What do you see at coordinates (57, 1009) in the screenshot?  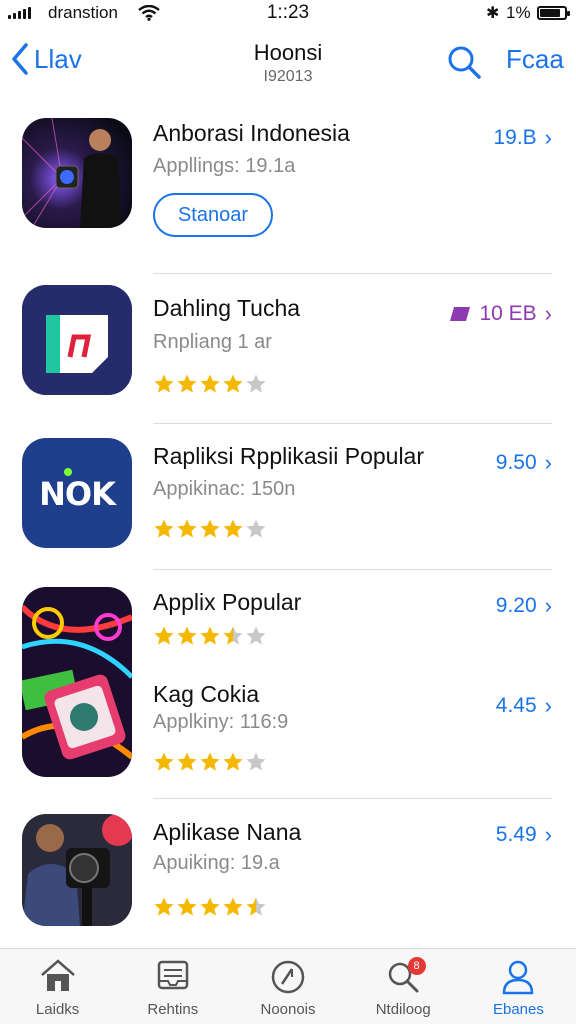 I see `tab-label: Laidks` at bounding box center [57, 1009].